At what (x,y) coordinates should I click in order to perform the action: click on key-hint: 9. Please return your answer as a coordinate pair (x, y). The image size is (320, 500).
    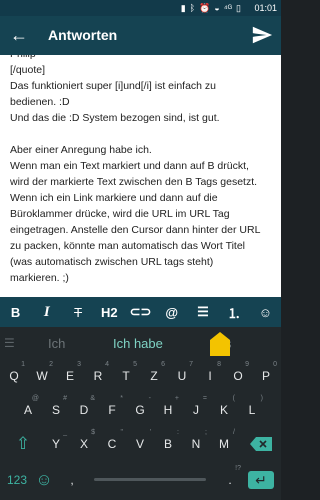
    Looking at the image, I should click on (247, 364).